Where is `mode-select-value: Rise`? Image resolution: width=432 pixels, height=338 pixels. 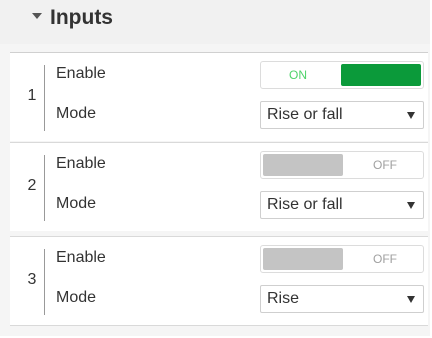 mode-select-value: Rise is located at coordinates (283, 298).